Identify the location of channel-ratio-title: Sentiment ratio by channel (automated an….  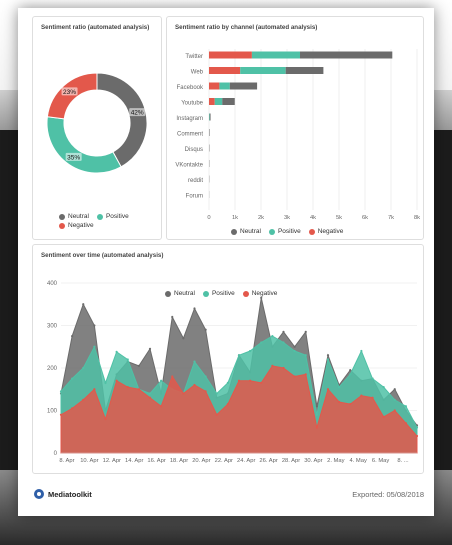
(246, 27).